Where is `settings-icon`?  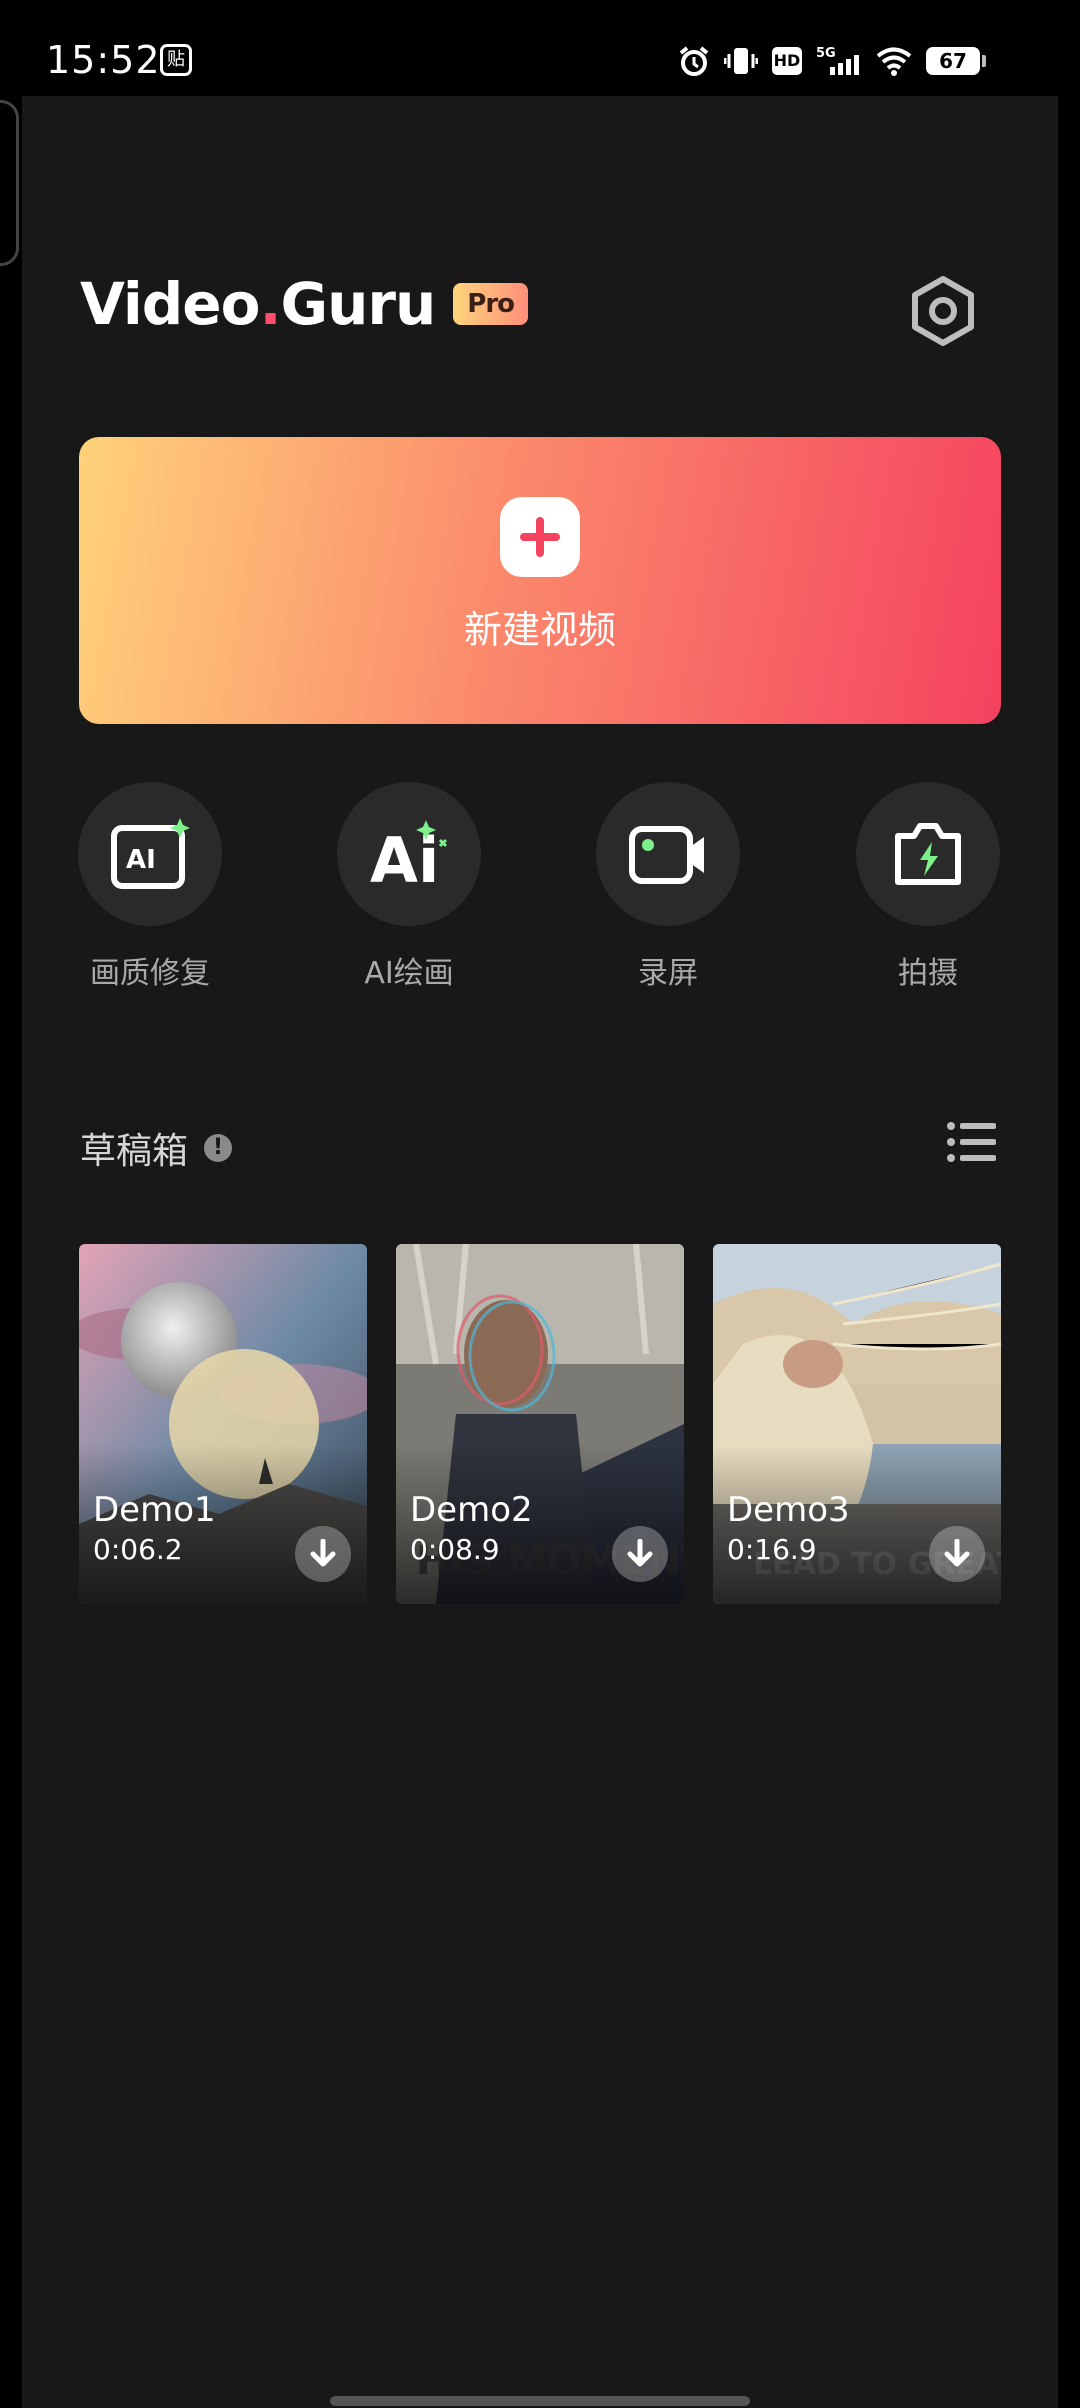
settings-icon is located at coordinates (943, 311).